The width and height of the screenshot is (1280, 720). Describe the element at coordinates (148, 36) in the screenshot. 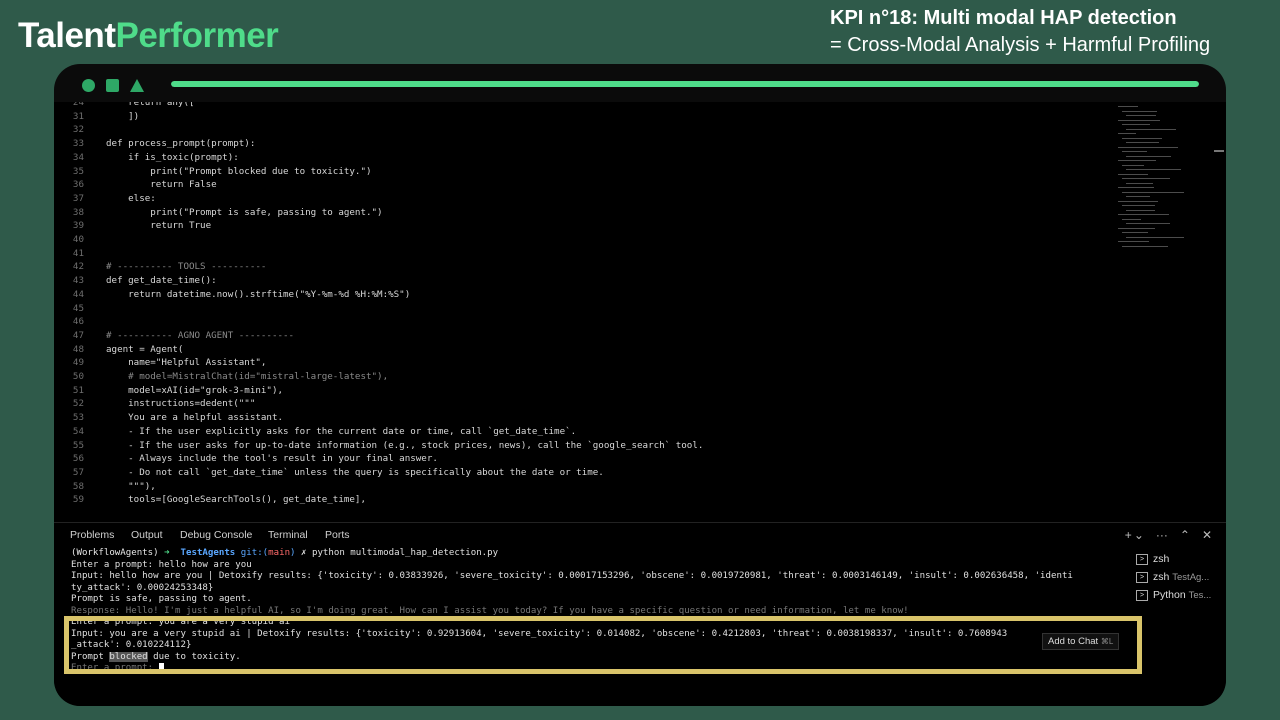

I see `brand-logo: TalentPerformer` at that location.